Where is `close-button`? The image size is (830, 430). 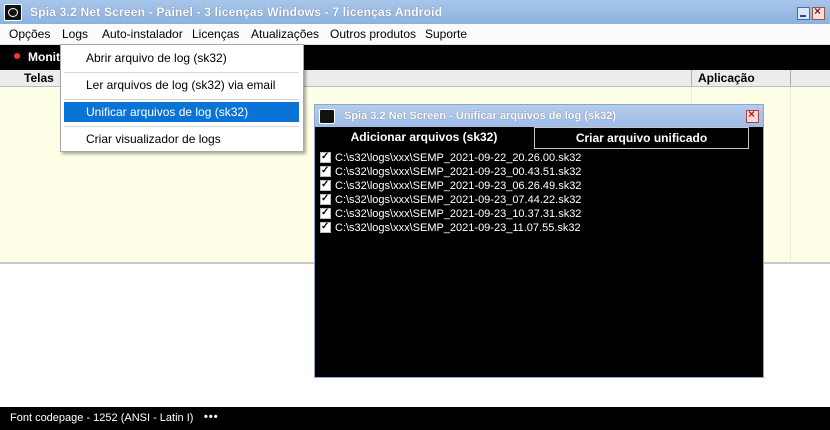
close-button is located at coordinates (818, 12).